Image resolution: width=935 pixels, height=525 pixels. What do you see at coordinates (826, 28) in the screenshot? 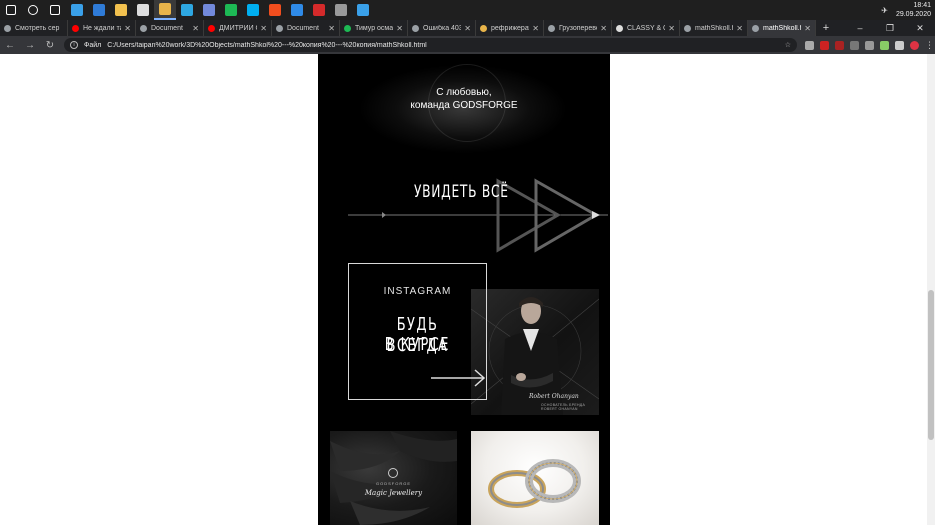
I see `new-tab-button: +` at bounding box center [826, 28].